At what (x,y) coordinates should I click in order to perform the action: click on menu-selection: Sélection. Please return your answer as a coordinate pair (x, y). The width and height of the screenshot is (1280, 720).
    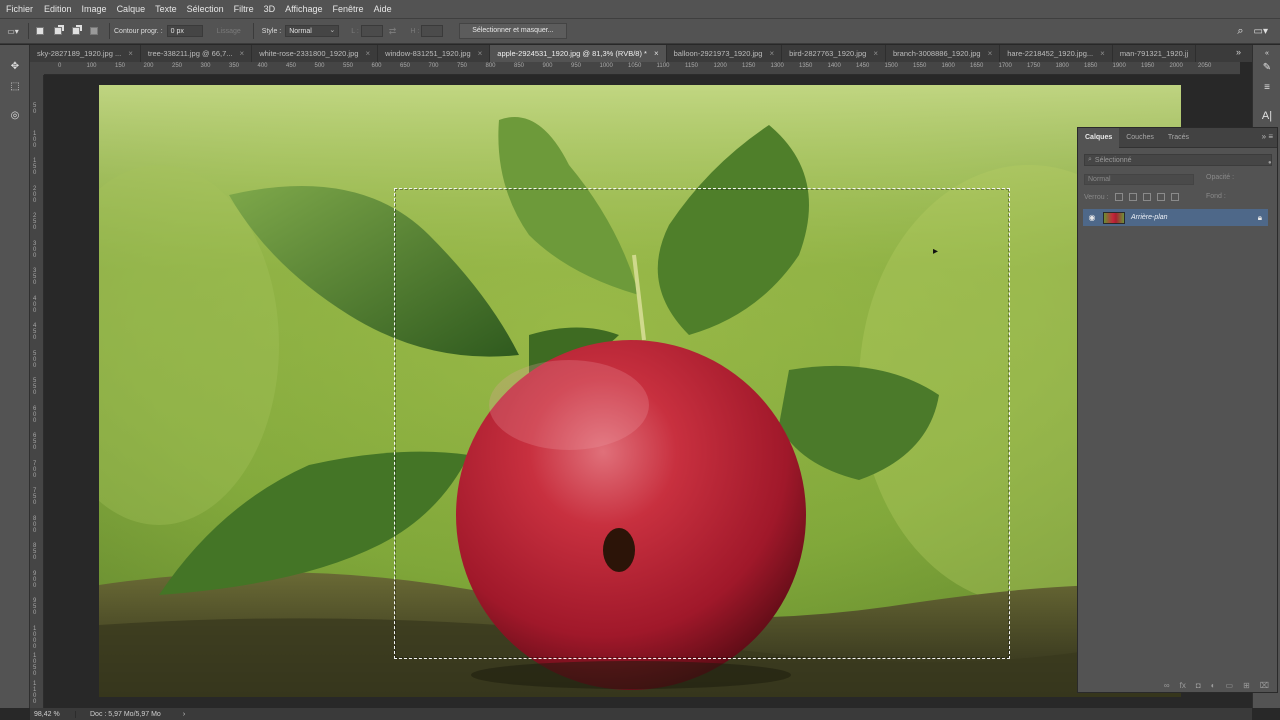
    Looking at the image, I should click on (205, 9).